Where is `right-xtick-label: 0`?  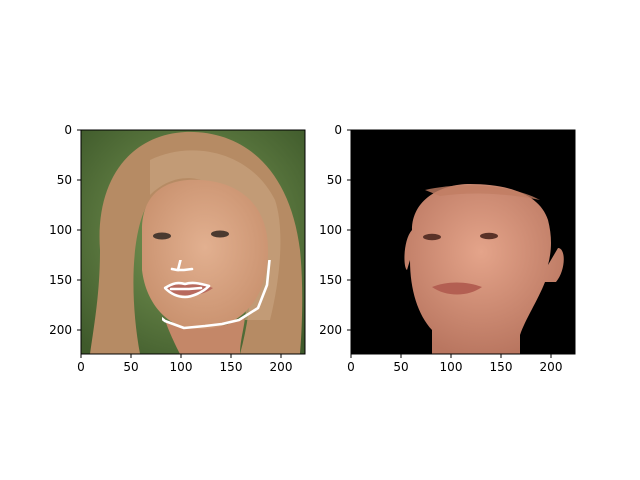
right-xtick-label: 0 is located at coordinates (351, 367).